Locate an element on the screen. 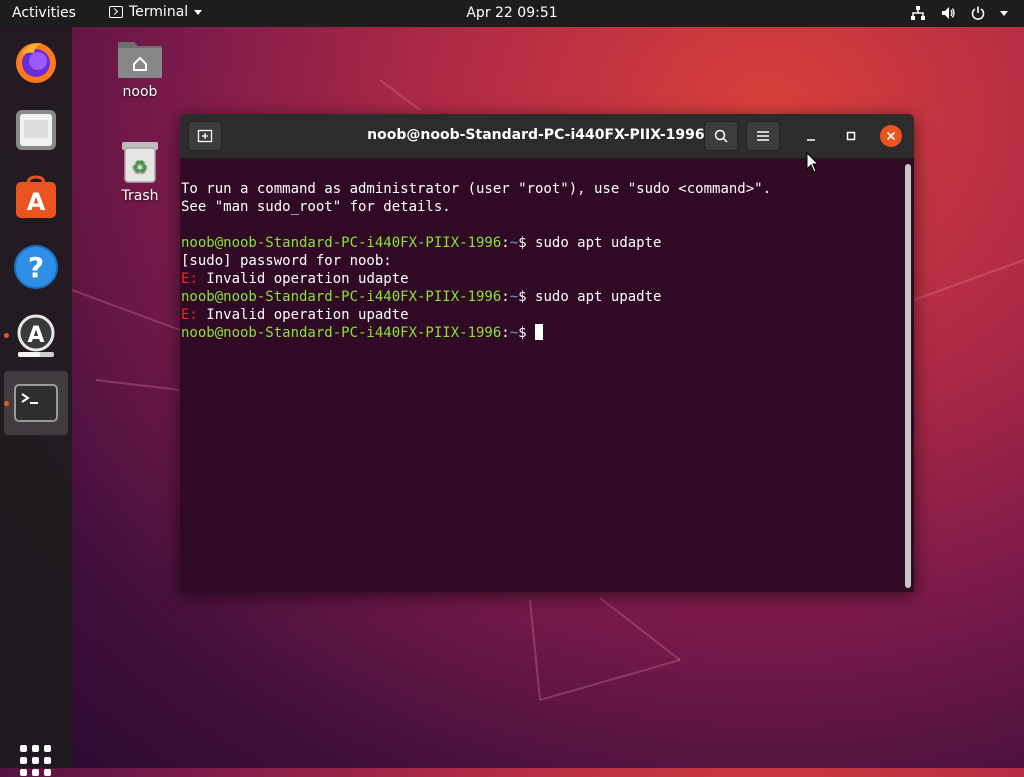 The width and height of the screenshot is (1024, 777). terminal-icon is located at coordinates (36, 403).